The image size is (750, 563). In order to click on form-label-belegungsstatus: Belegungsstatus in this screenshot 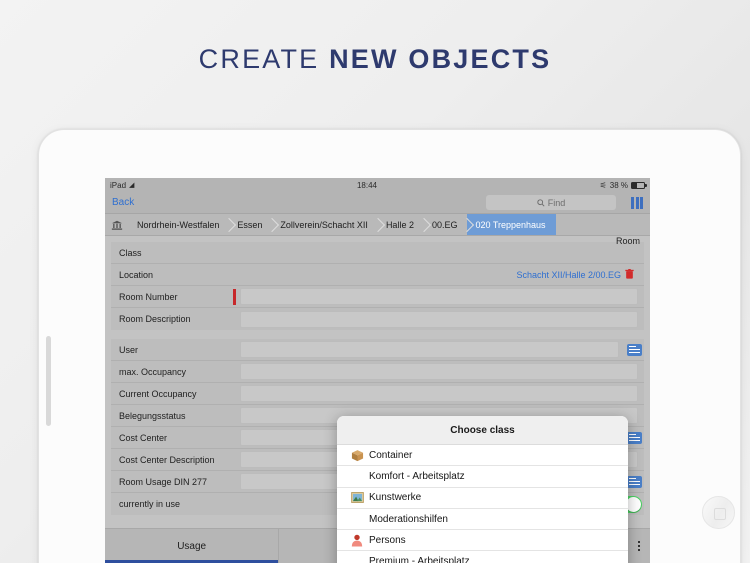, I will do `click(152, 415)`.